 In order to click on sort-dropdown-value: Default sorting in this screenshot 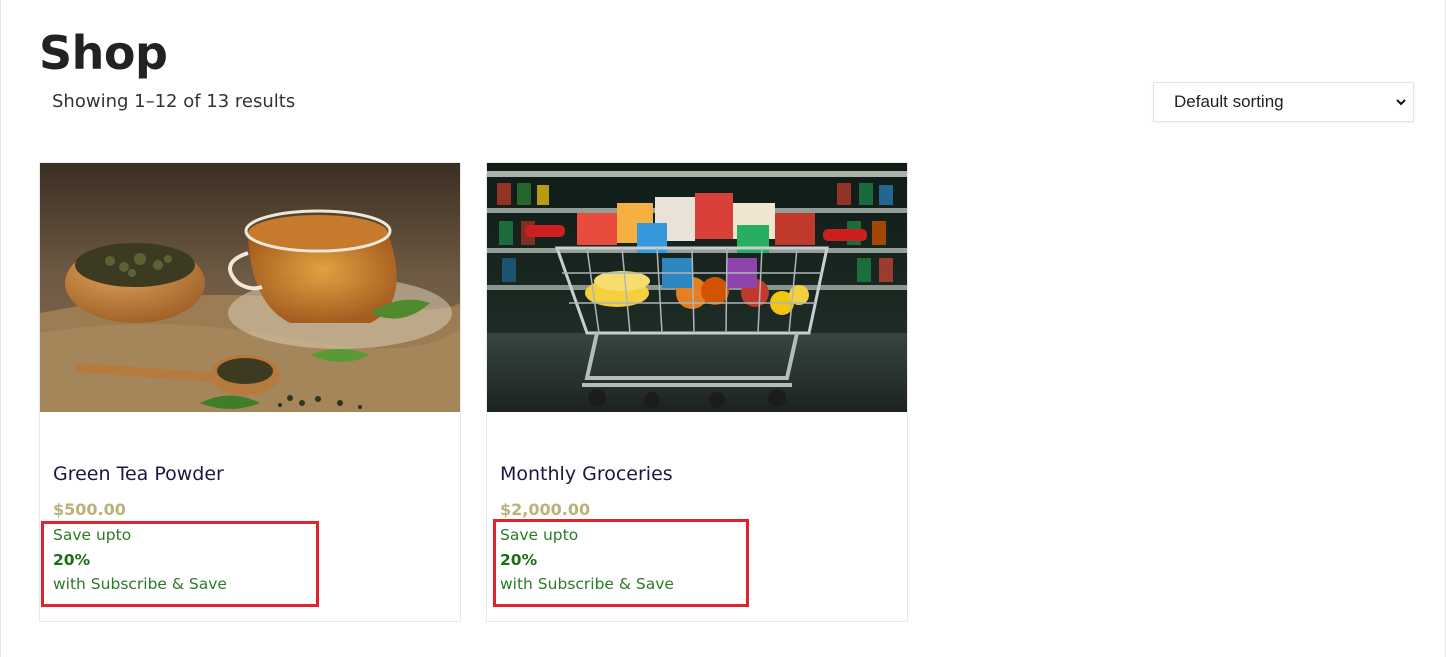, I will do `click(1229, 101)`.